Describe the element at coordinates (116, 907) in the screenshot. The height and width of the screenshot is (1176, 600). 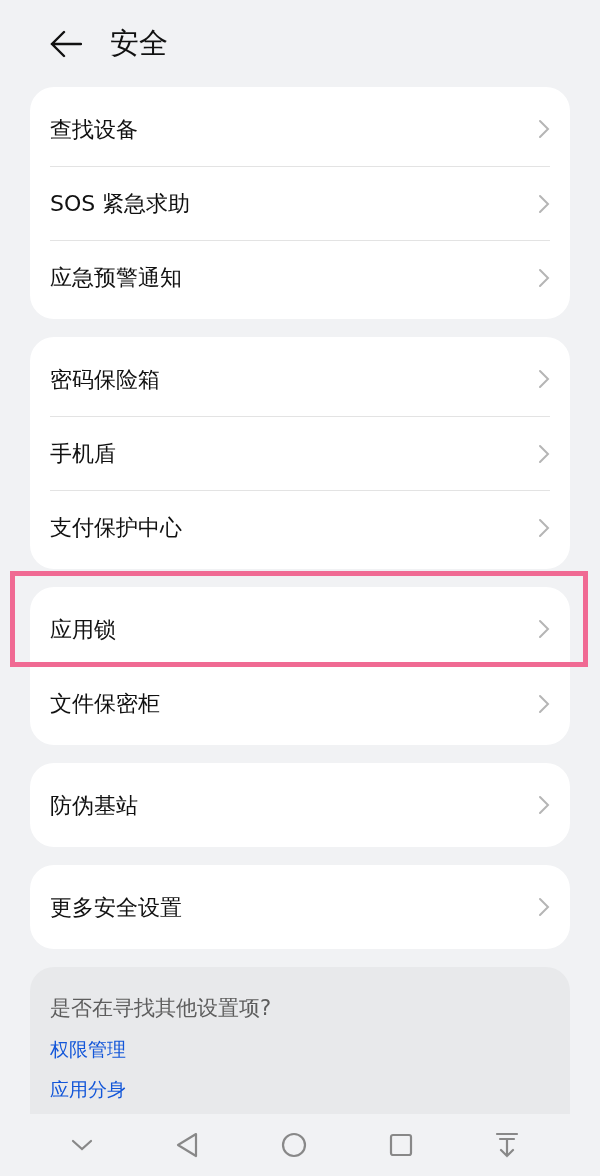
I see `item-label: 更多安全设置` at that location.